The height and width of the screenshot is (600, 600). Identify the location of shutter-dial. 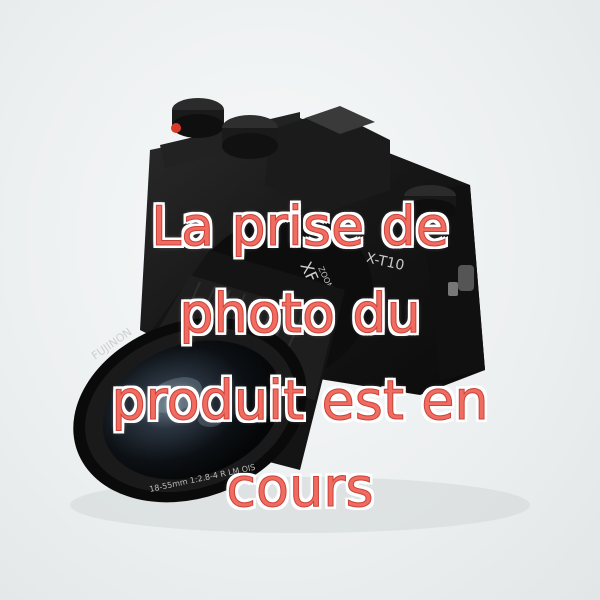
(197, 118).